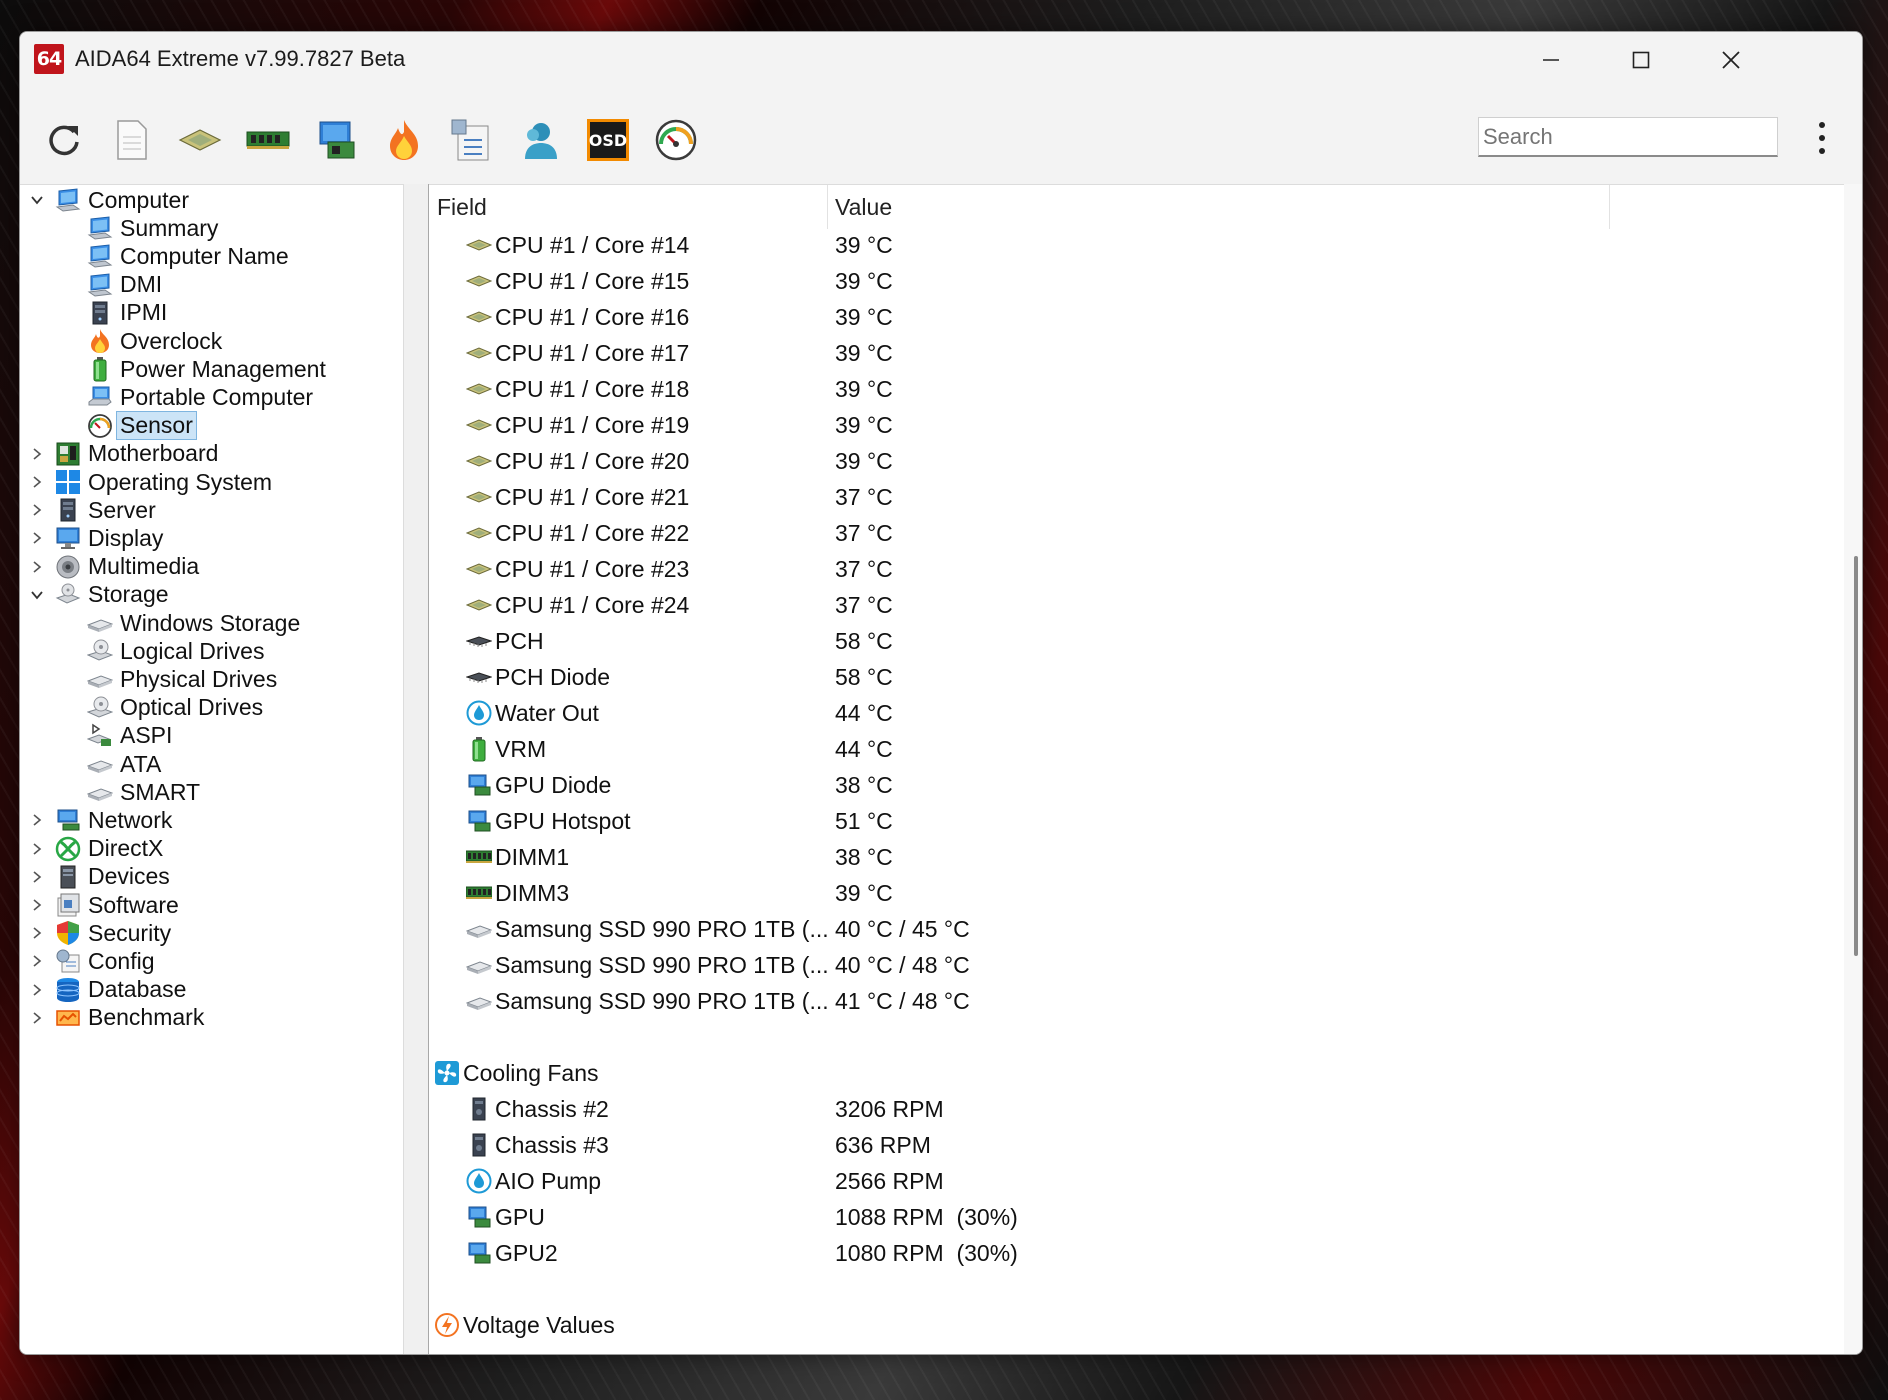  I want to click on tree-item-devices: Devices, so click(101, 877).